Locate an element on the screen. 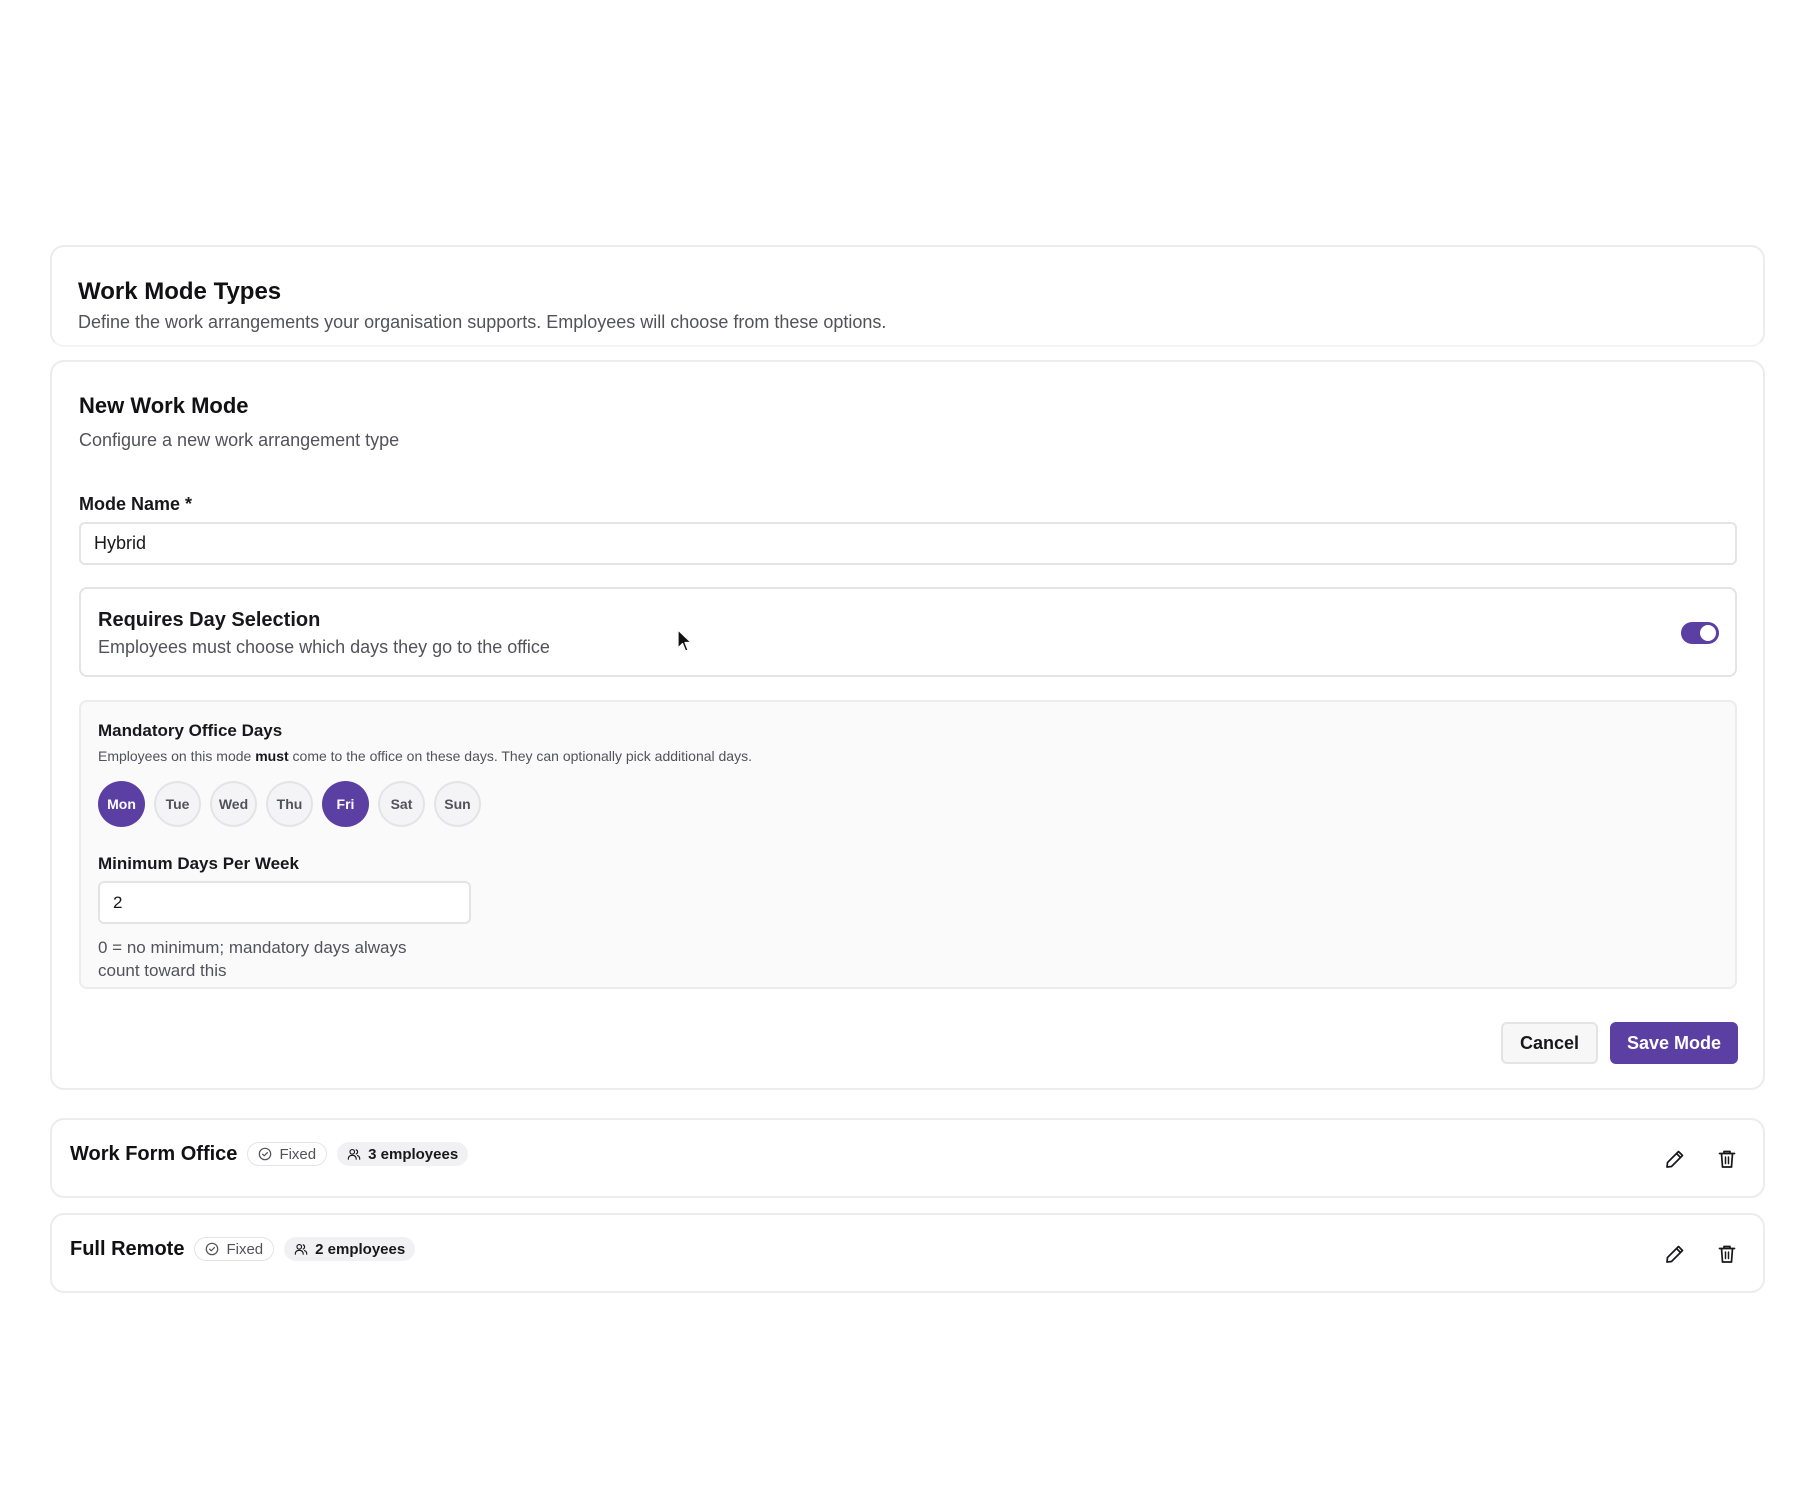 This screenshot has width=1800, height=1500. employee-count-badge: 3 employees is located at coordinates (403, 1154).